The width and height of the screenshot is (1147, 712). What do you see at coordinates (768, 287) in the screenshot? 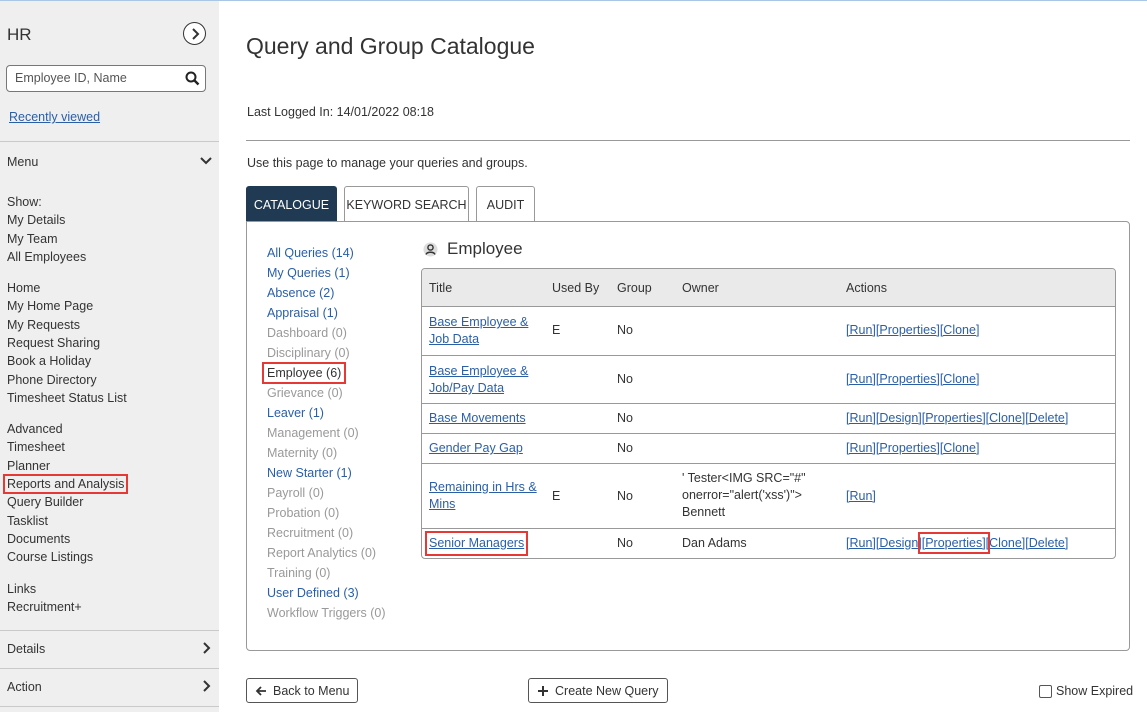
I see `table-header-row: Title Used By Group Owner Actions` at bounding box center [768, 287].